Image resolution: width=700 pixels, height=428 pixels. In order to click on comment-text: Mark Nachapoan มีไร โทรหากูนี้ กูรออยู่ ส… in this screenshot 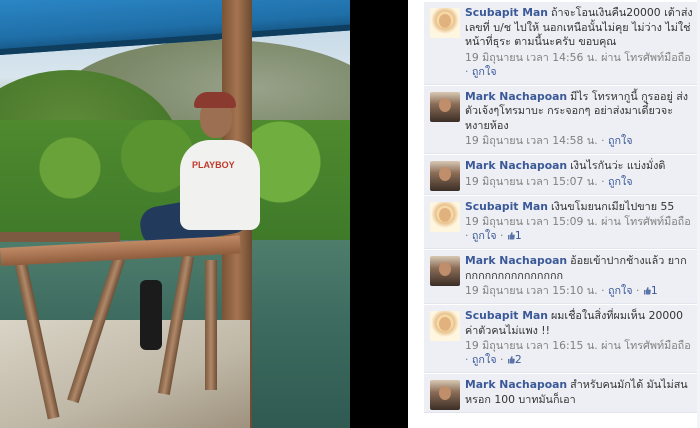, I will do `click(580, 112)`.